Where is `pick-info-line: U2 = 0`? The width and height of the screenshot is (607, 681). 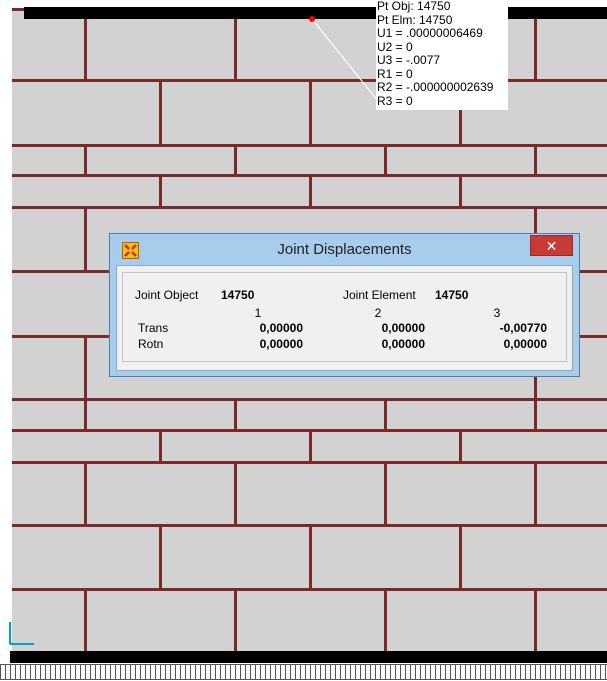
pick-info-line: U2 = 0 is located at coordinates (395, 46).